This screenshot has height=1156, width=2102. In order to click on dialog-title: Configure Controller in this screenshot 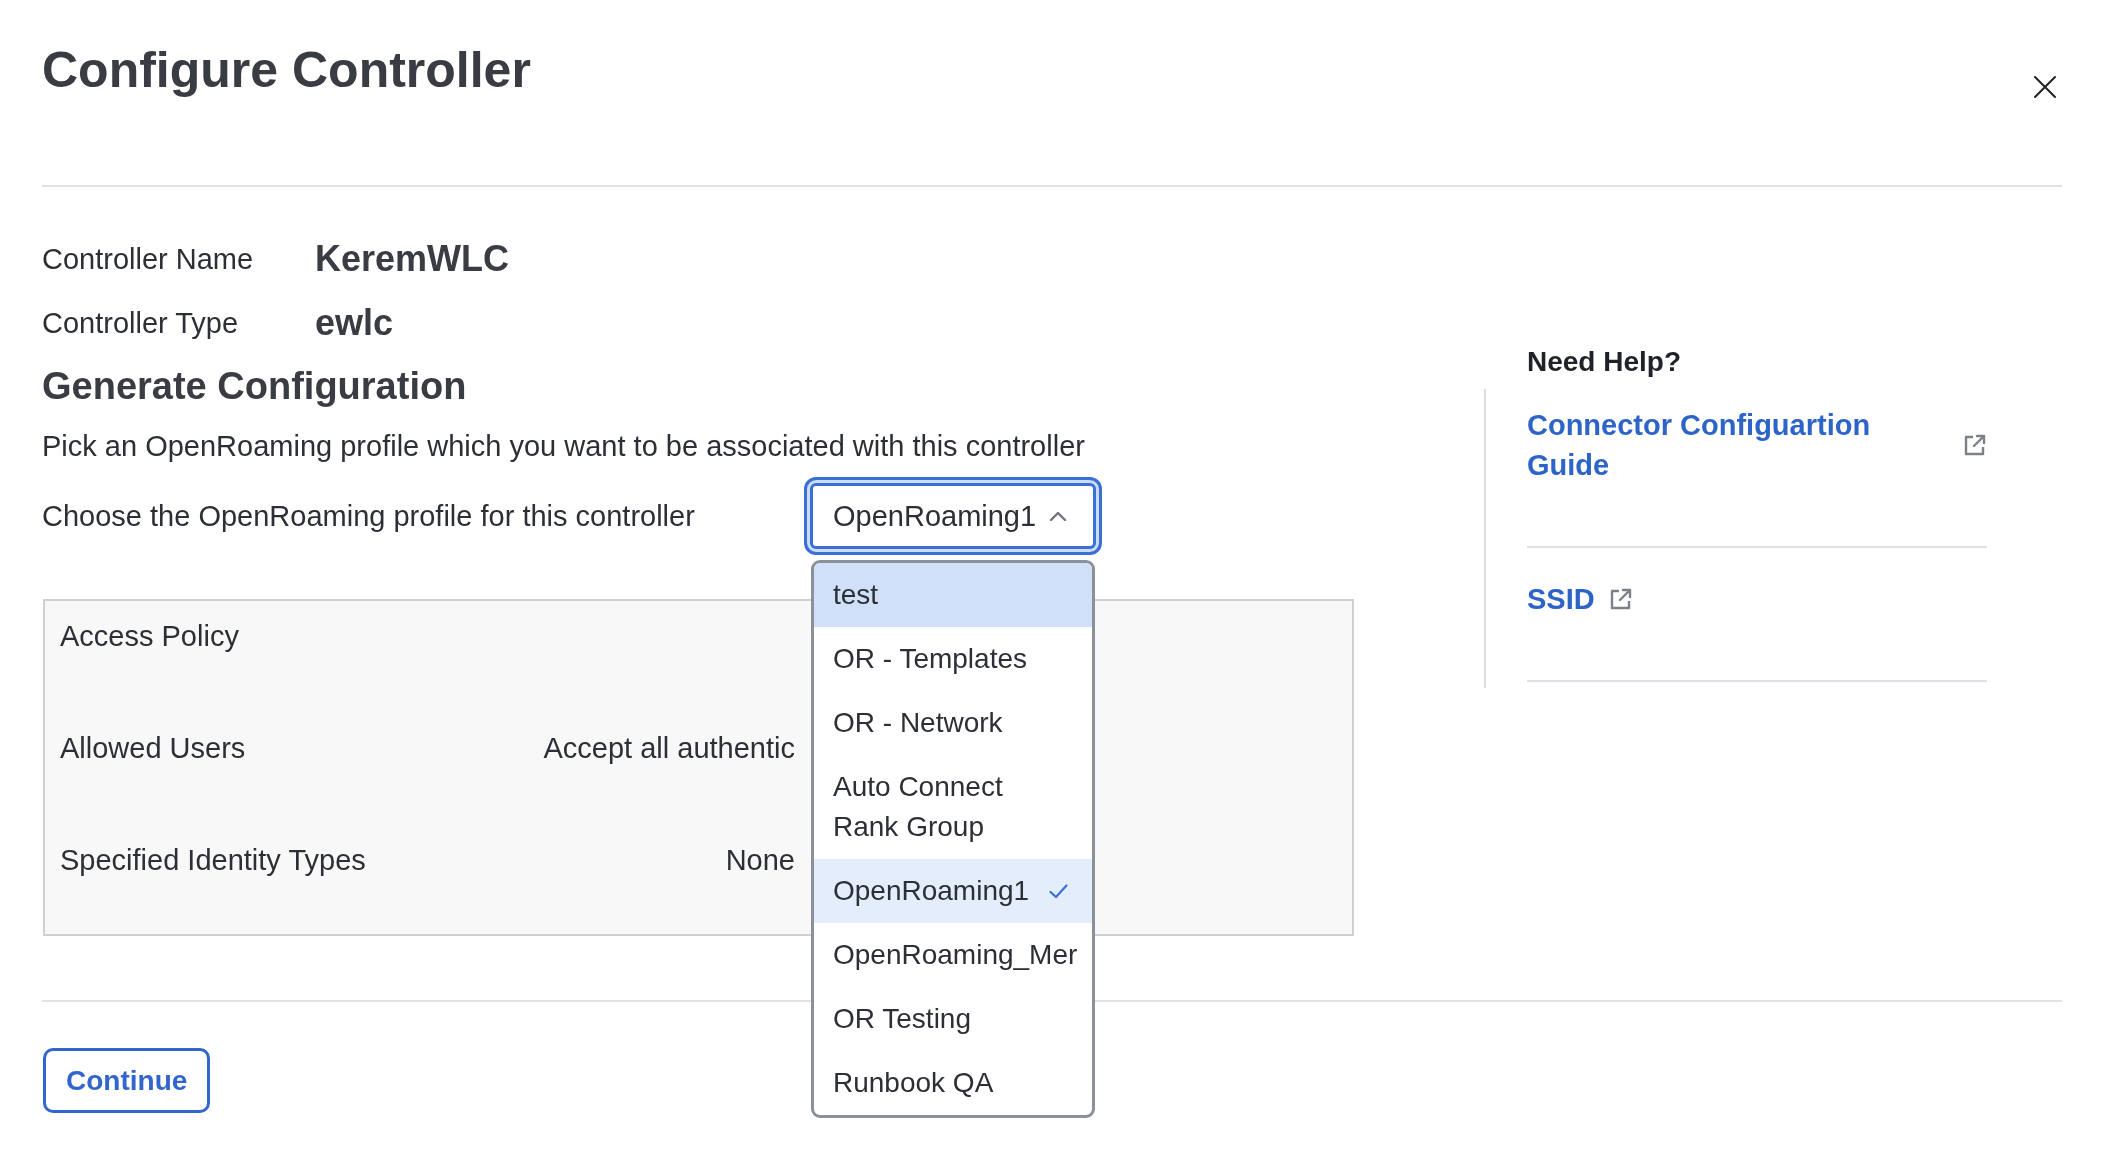, I will do `click(286, 70)`.